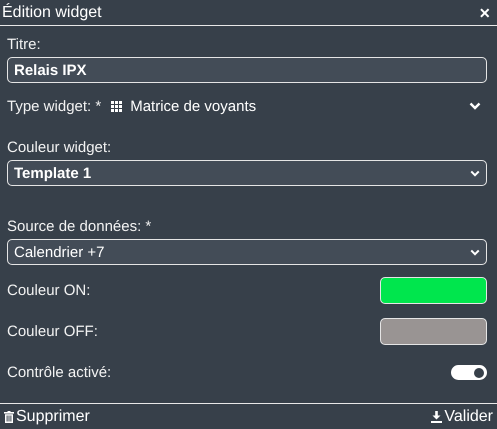 The height and width of the screenshot is (429, 497). What do you see at coordinates (59, 372) in the screenshot?
I see `field-label: Contrôle activé:` at bounding box center [59, 372].